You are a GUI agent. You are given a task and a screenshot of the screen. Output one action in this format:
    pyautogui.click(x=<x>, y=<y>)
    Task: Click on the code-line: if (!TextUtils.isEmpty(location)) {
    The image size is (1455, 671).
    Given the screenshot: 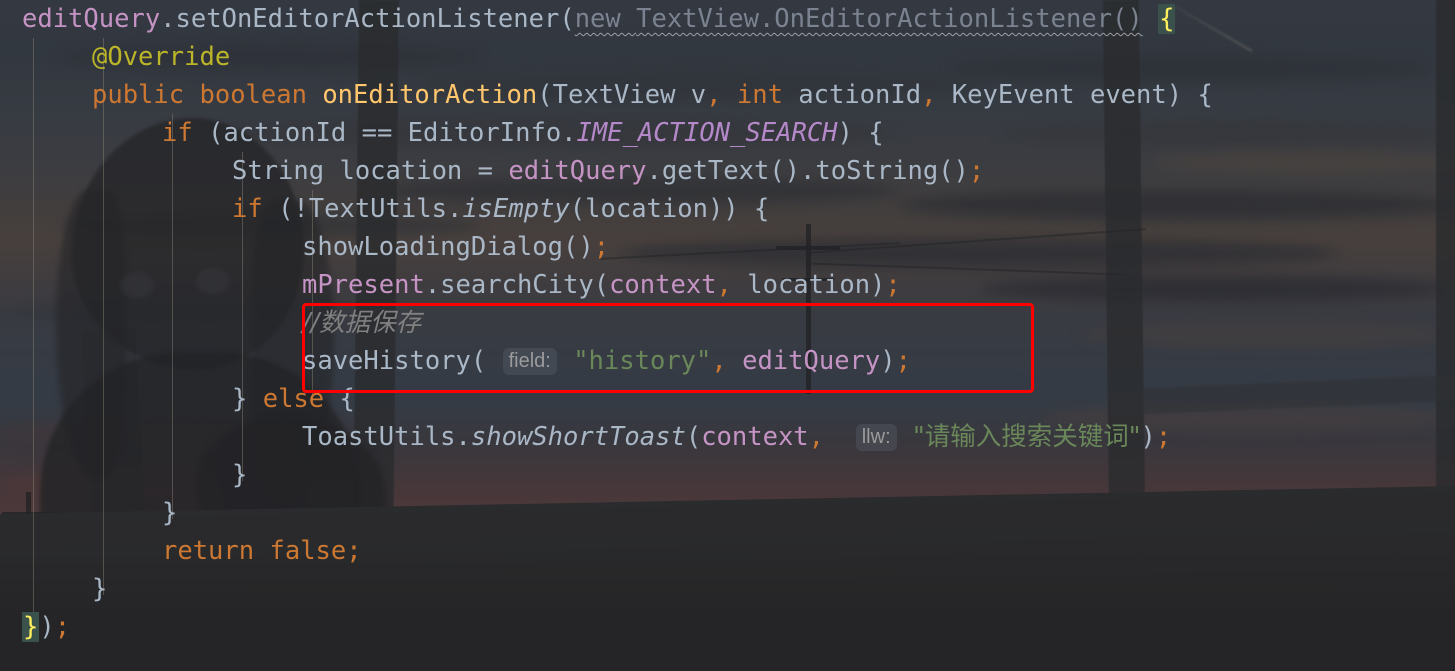 What is the action you would take?
    pyautogui.click(x=727, y=209)
    